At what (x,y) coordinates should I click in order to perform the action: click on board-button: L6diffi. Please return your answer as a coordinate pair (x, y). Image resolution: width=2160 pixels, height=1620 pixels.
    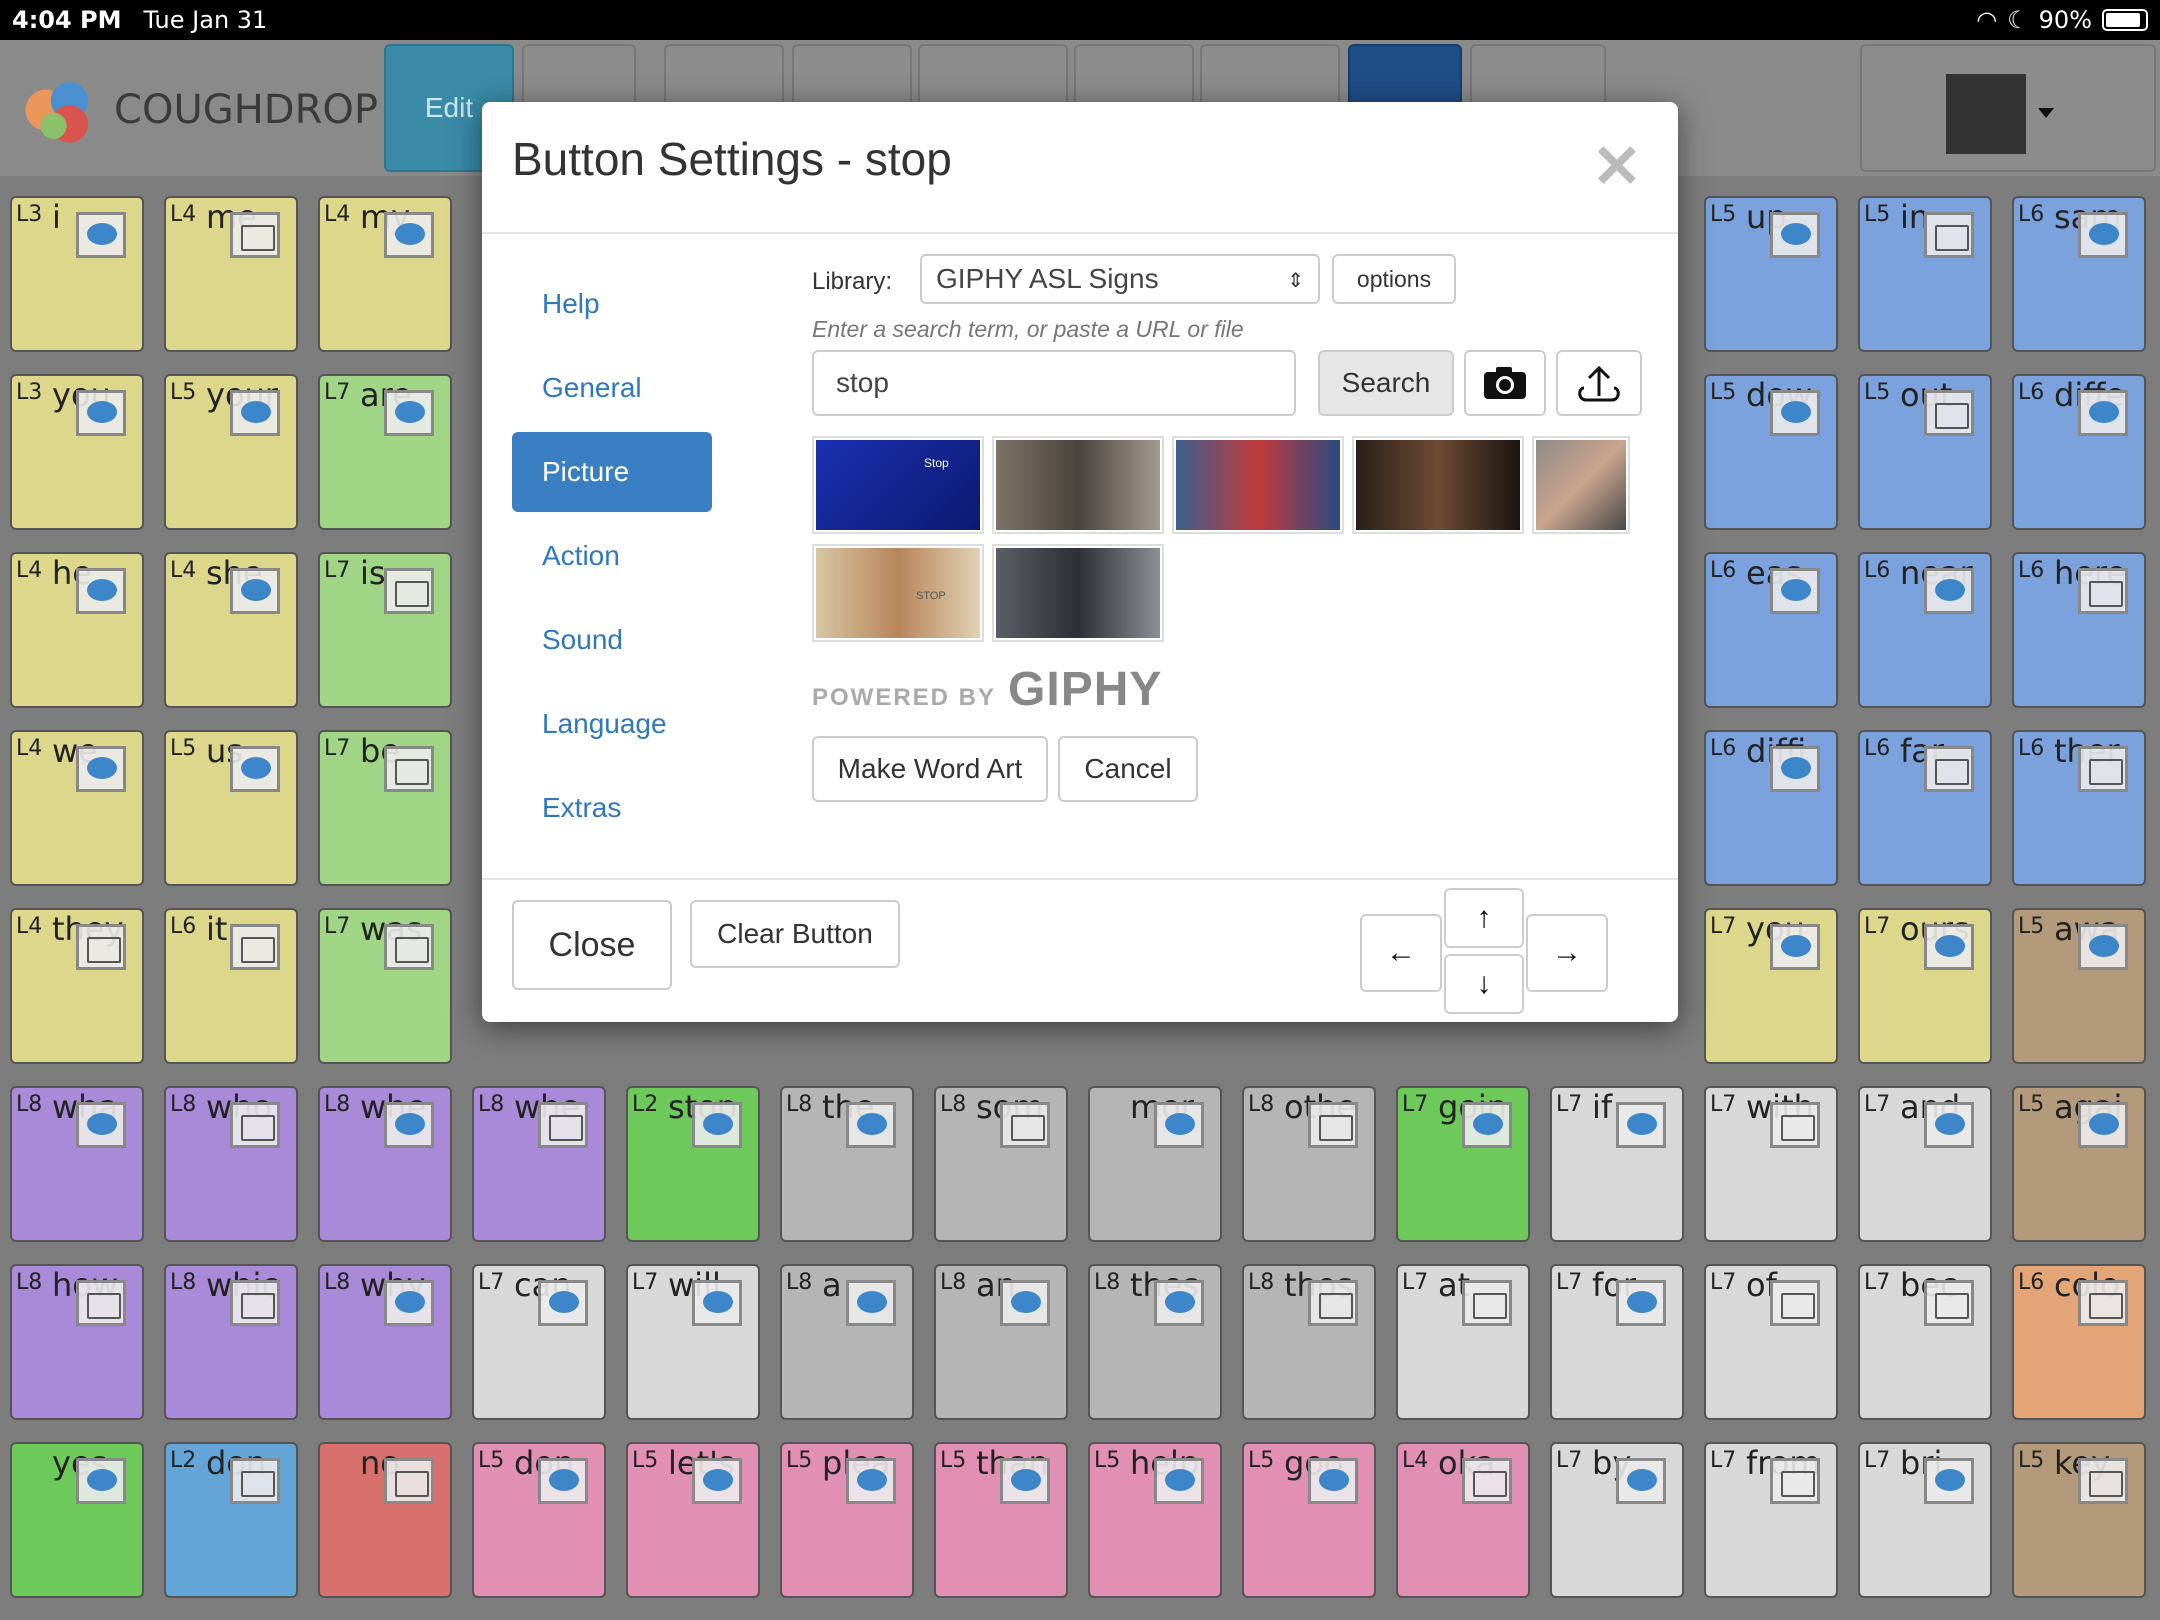
    Looking at the image, I should click on (1771, 808).